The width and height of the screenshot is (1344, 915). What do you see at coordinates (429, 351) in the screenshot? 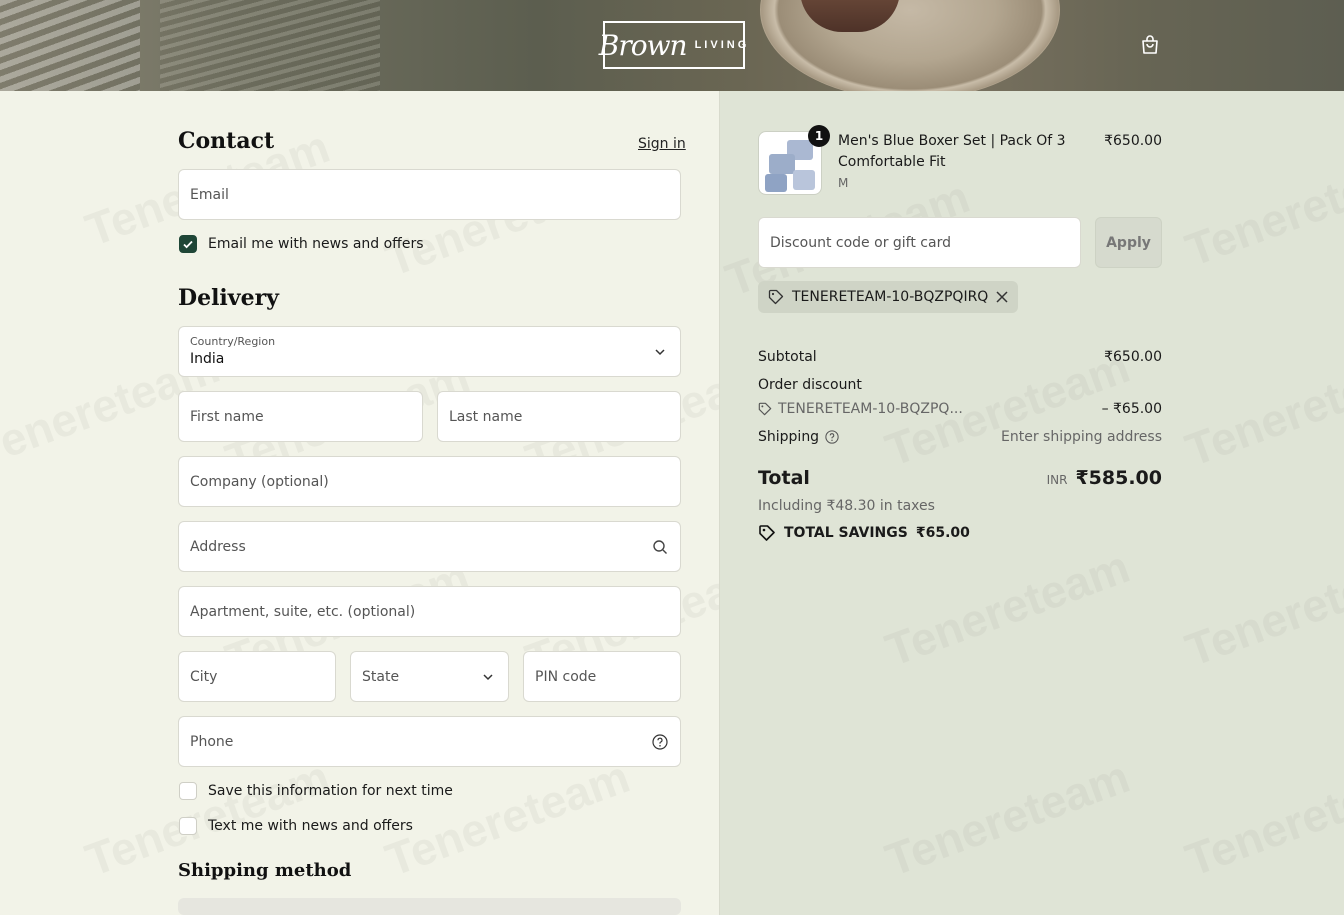
I see `country-select: Country/Region India` at bounding box center [429, 351].